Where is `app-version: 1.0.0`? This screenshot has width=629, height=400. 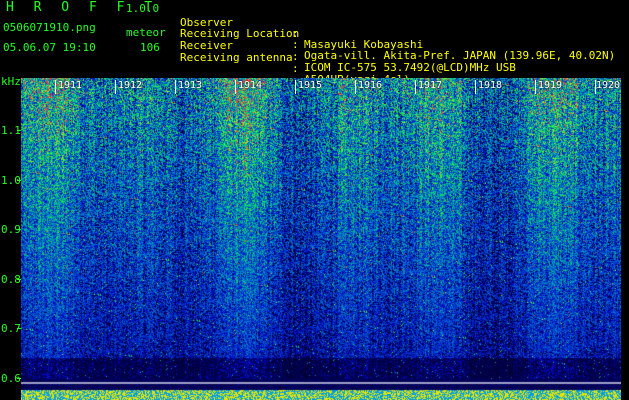
app-version: 1.0.0 is located at coordinates (143, 8).